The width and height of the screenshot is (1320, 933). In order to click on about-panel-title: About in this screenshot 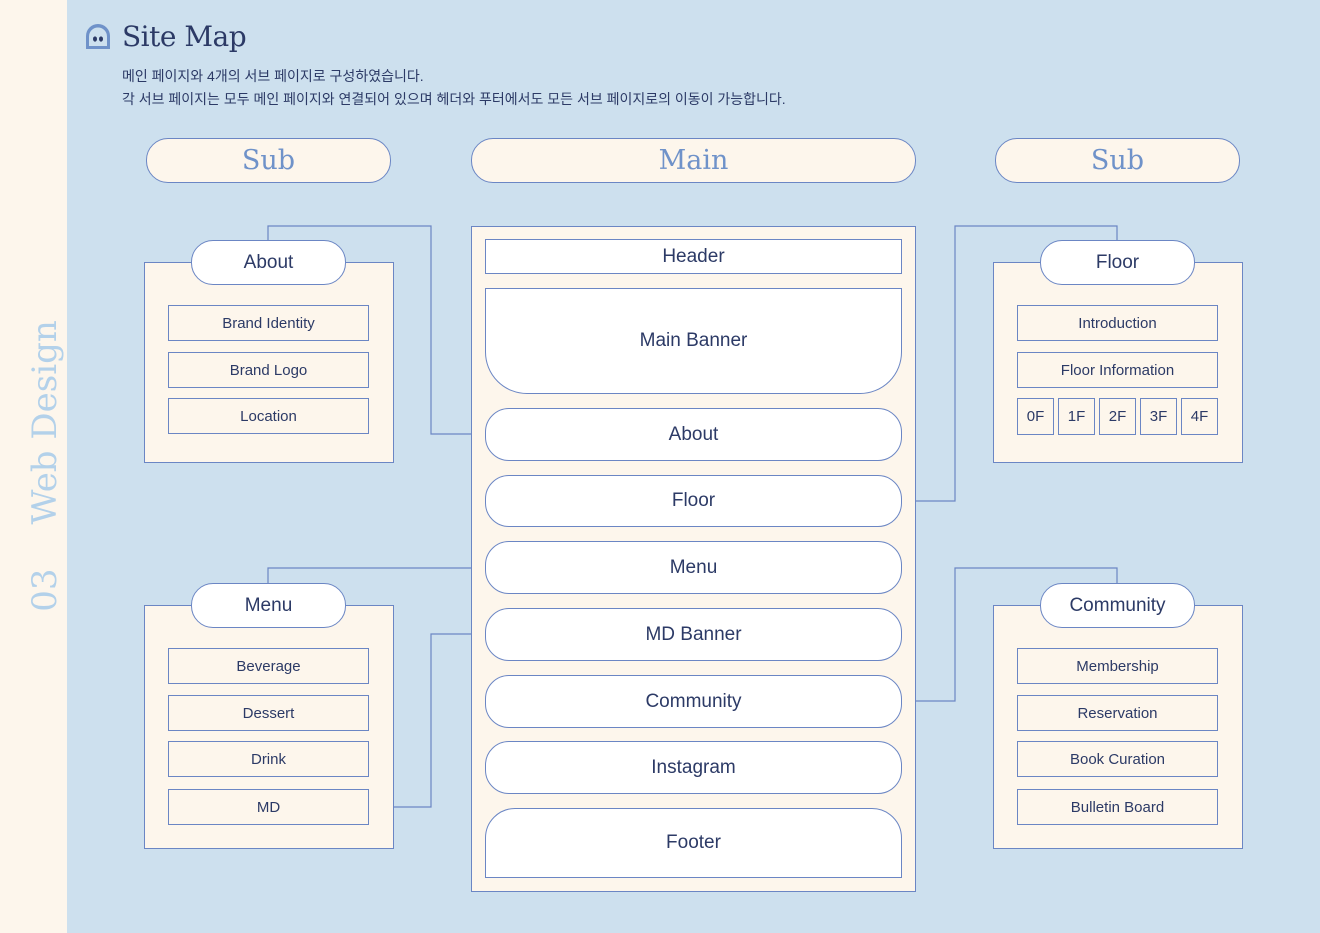, I will do `click(268, 262)`.